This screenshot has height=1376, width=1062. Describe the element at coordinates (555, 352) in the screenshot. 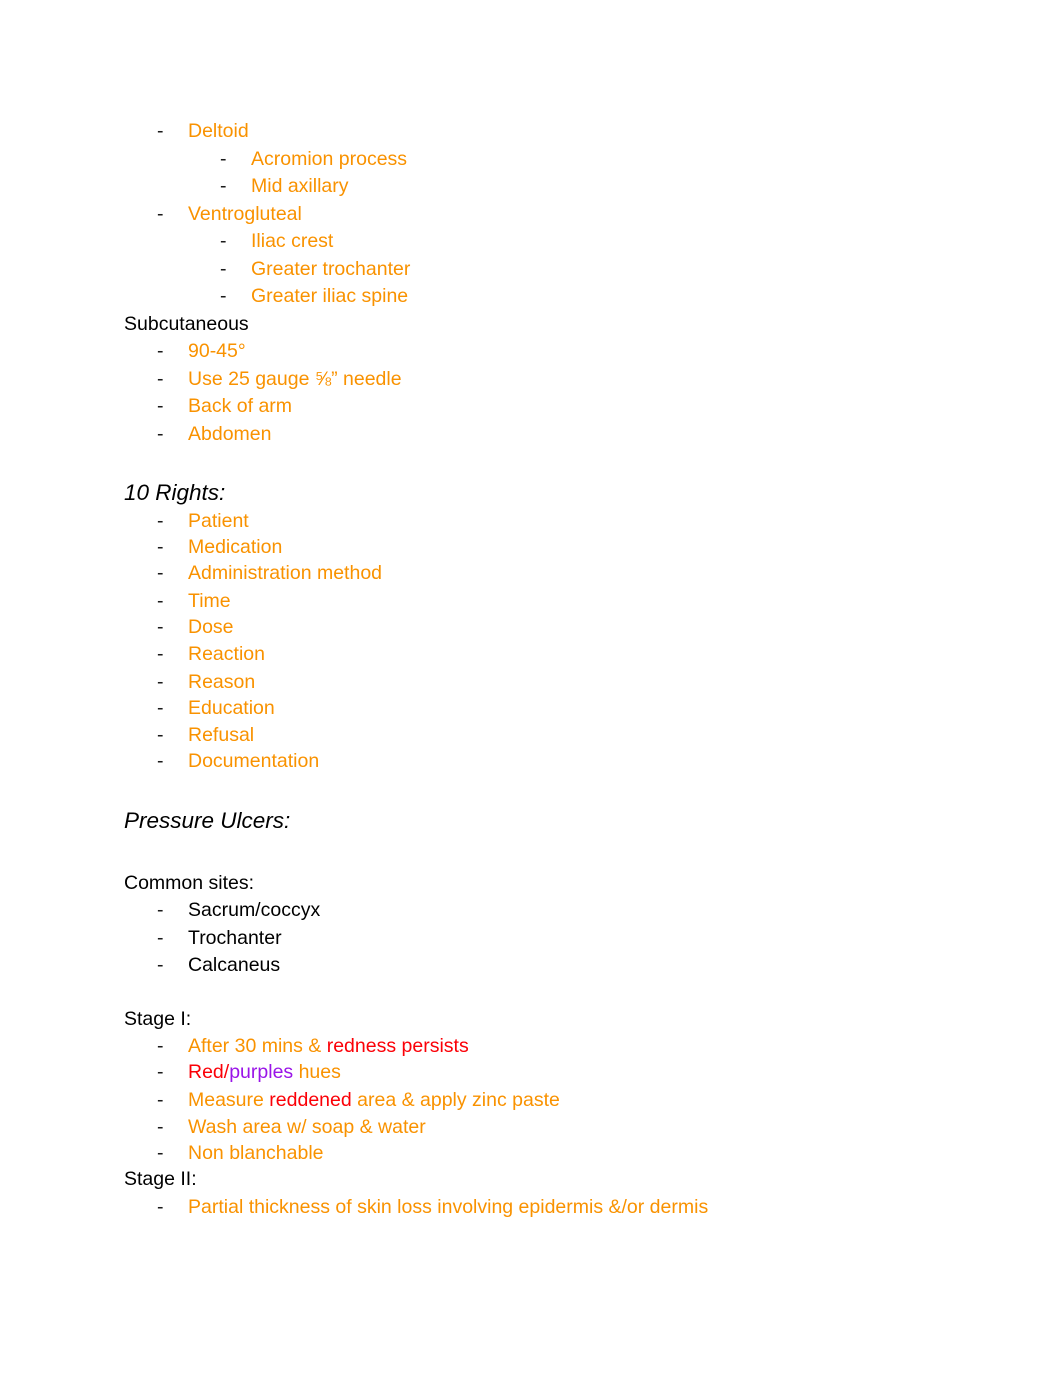

I see `list-item: - 90-45°` at that location.